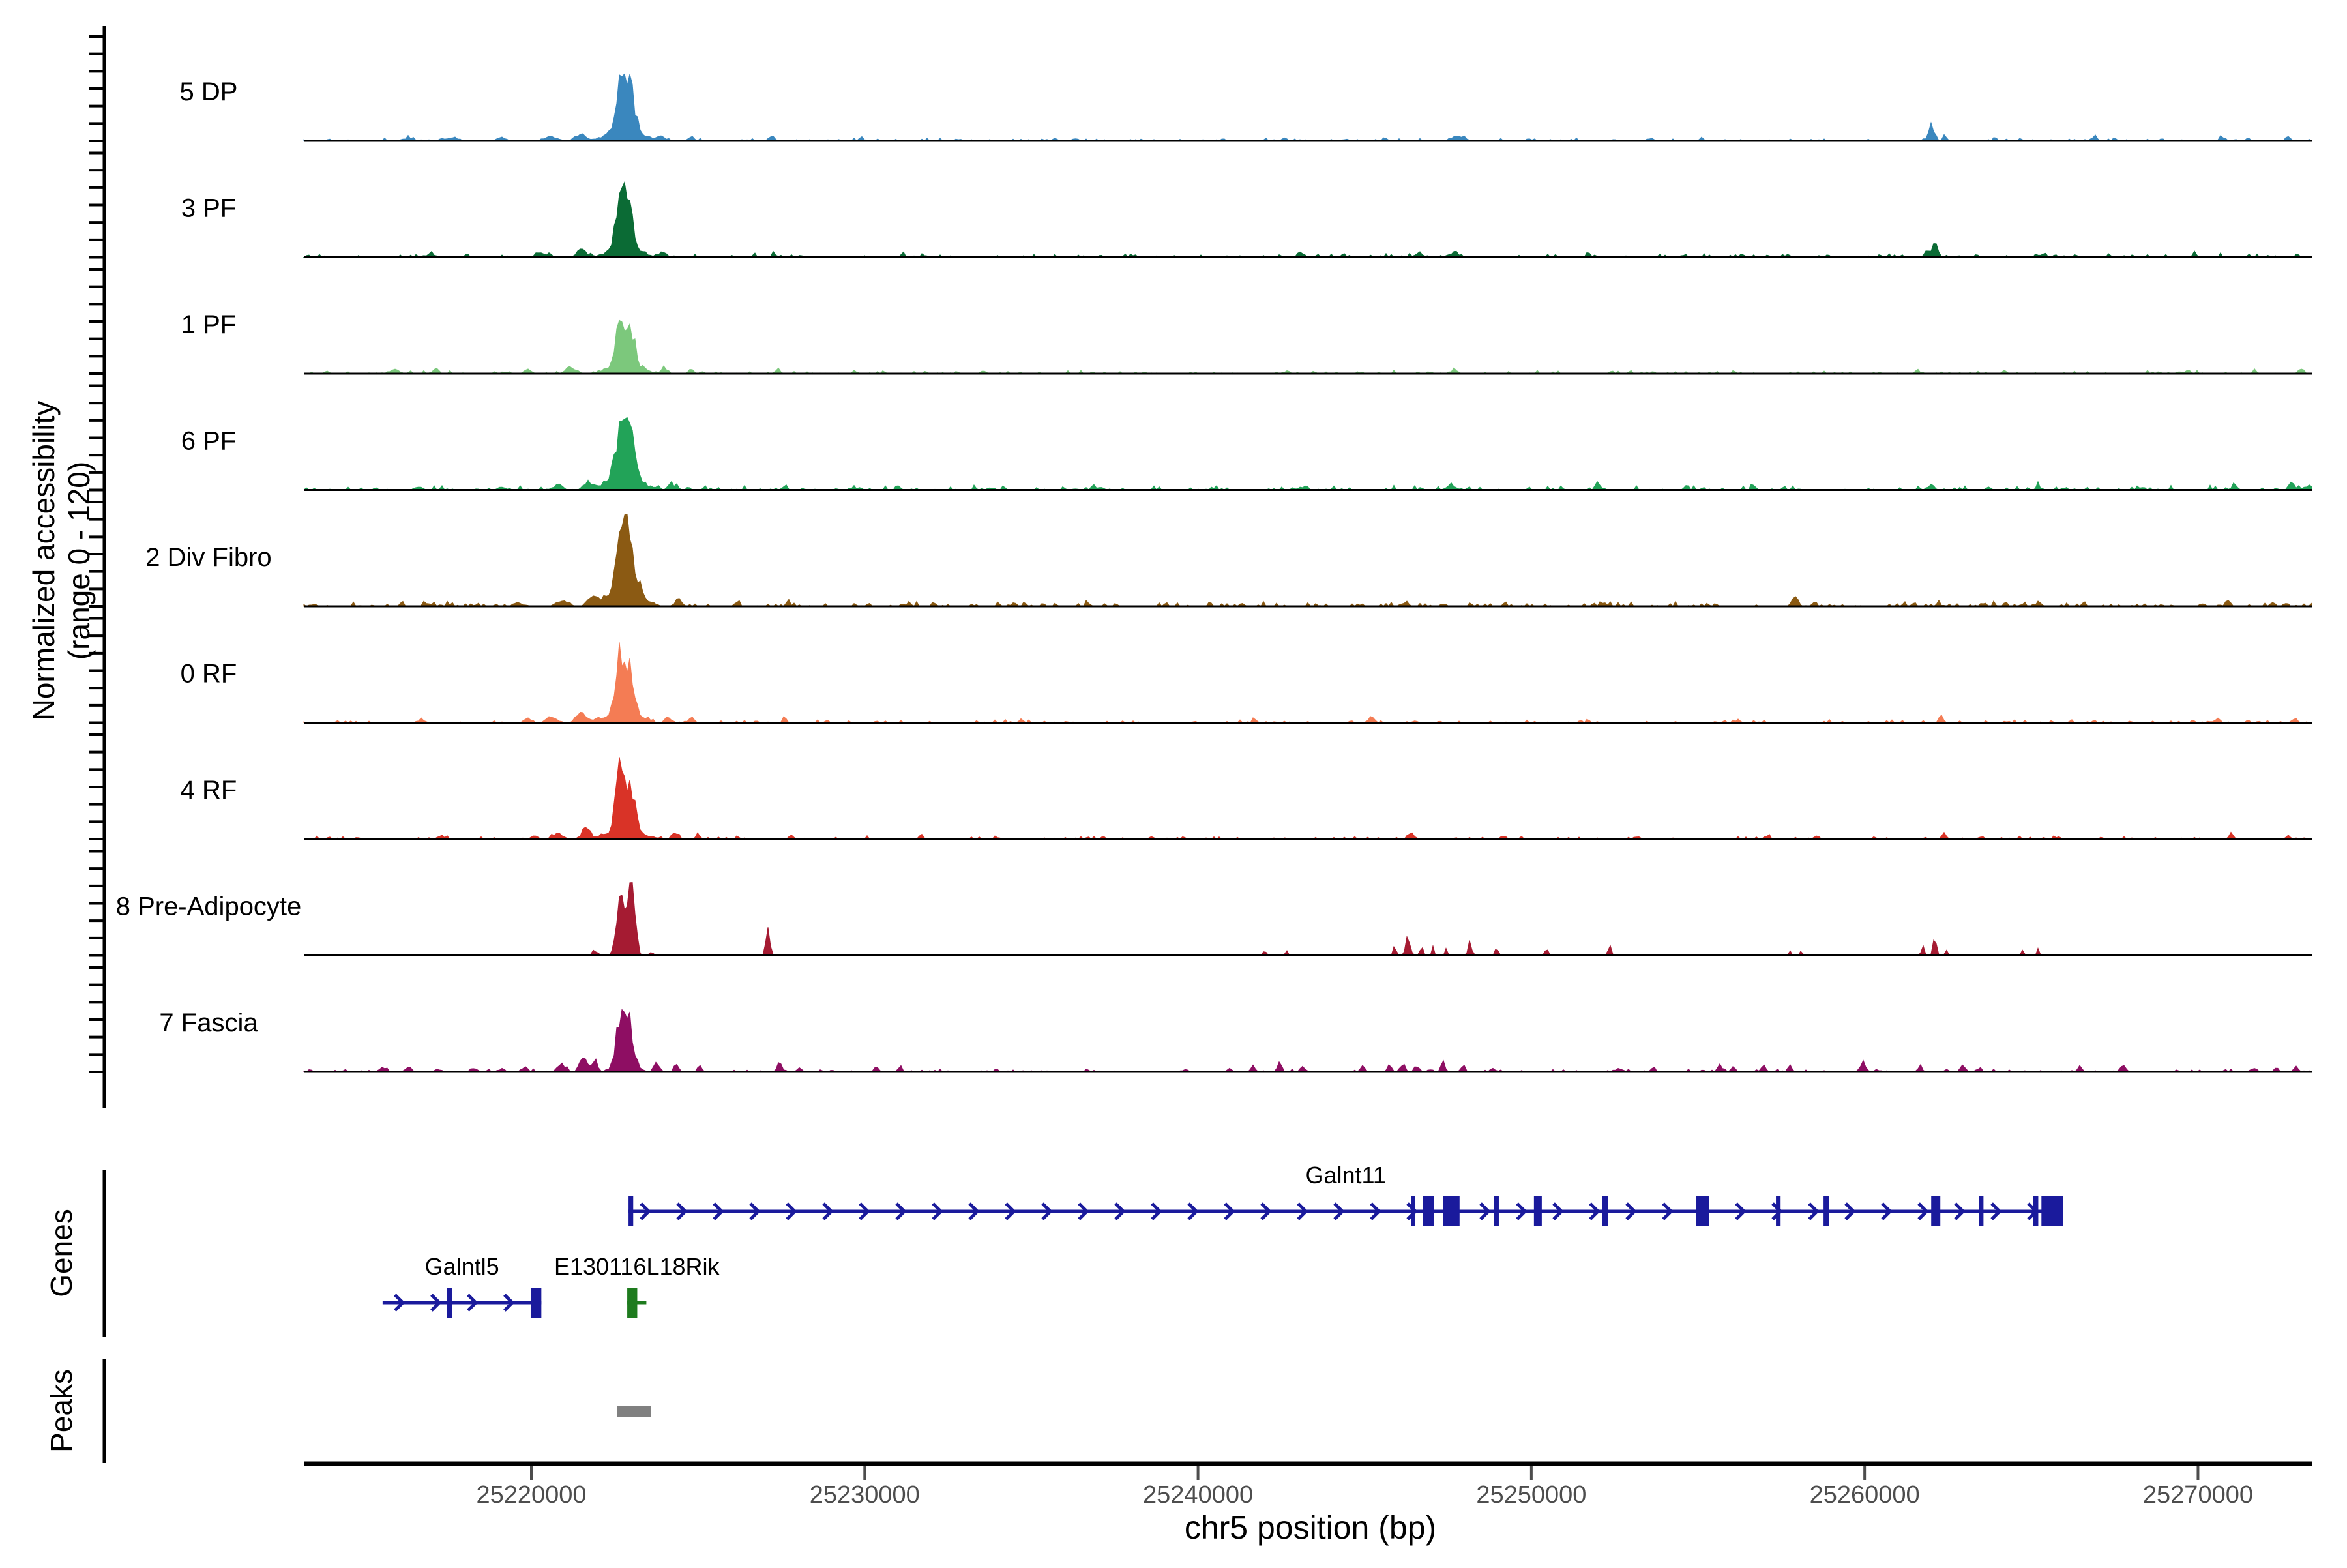 The width and height of the screenshot is (2347, 1568). What do you see at coordinates (1307, 220) in the screenshot?
I see `coverage-area-3-pf` at bounding box center [1307, 220].